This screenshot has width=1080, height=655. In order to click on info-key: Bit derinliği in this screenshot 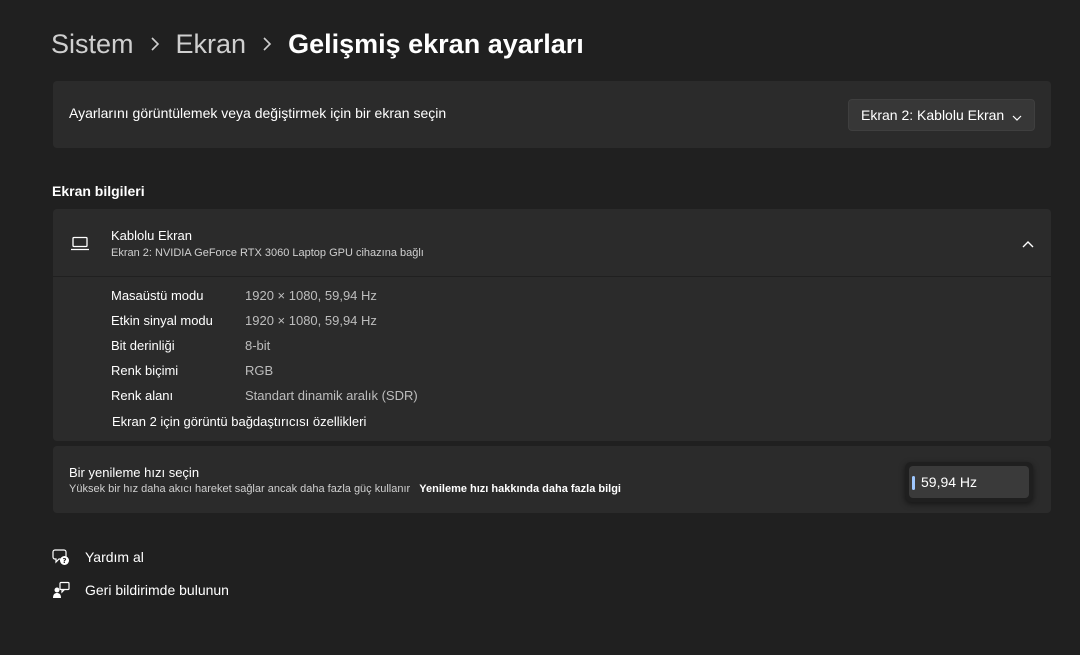, I will do `click(143, 345)`.